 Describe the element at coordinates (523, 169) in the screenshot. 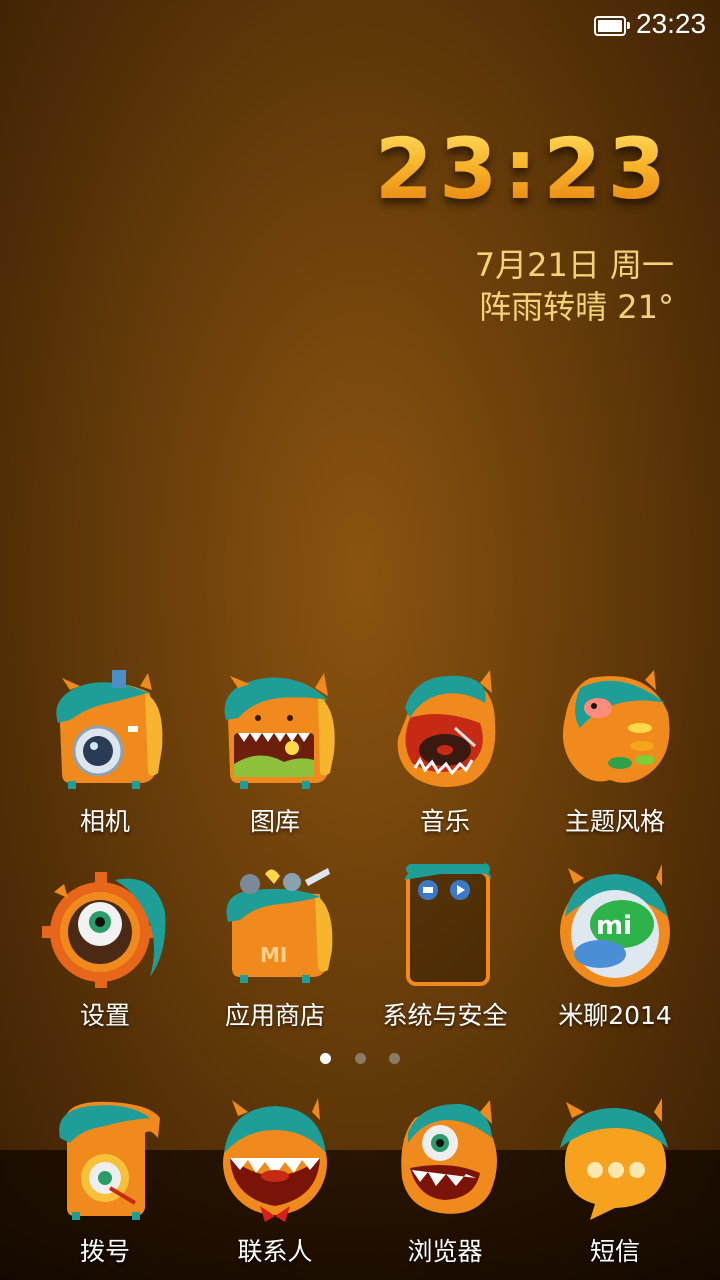

I see `clock-widget-time: 23:23` at that location.